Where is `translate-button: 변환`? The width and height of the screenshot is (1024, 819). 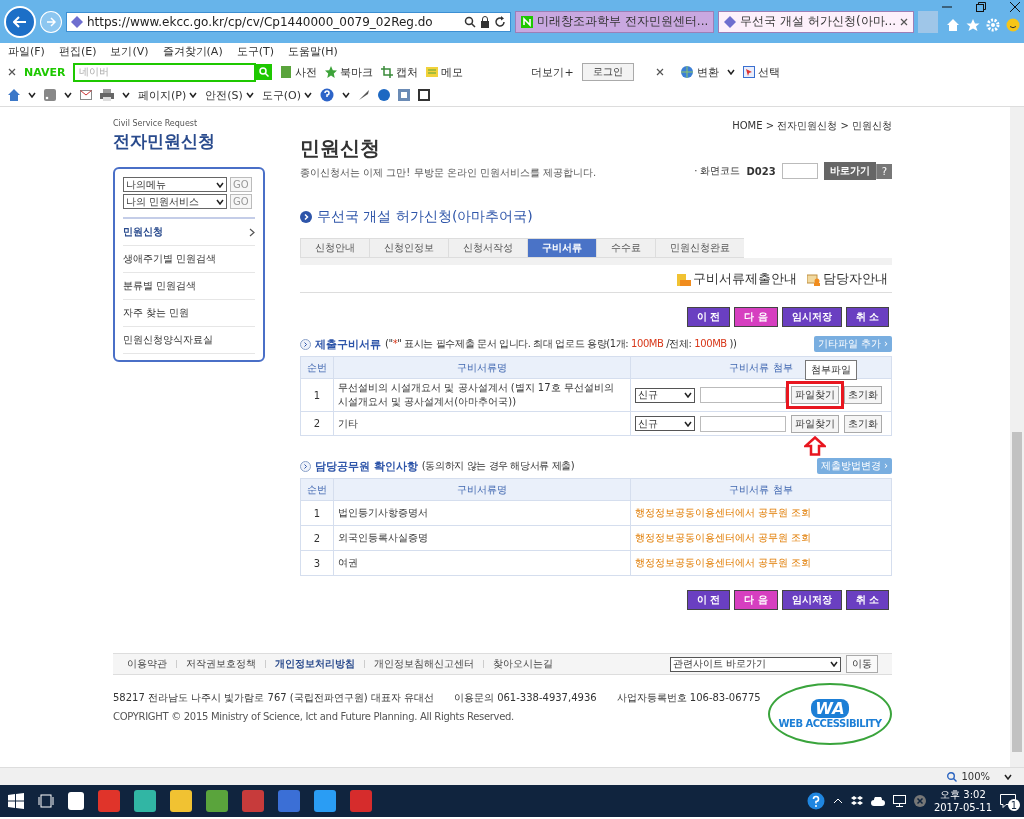 translate-button: 변환 is located at coordinates (707, 72).